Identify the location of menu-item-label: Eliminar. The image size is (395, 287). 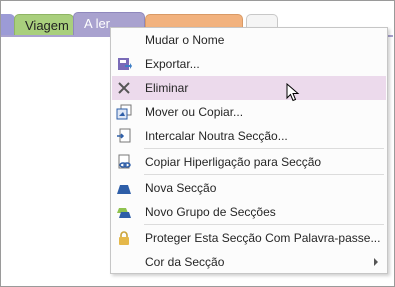
(167, 88).